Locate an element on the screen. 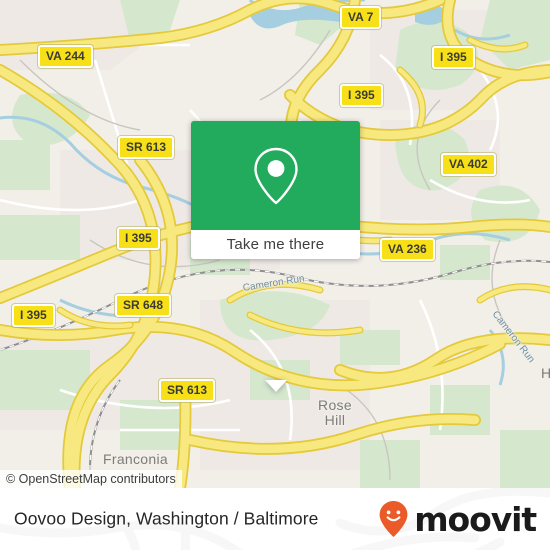  map-pin-icon is located at coordinates (275, 175).